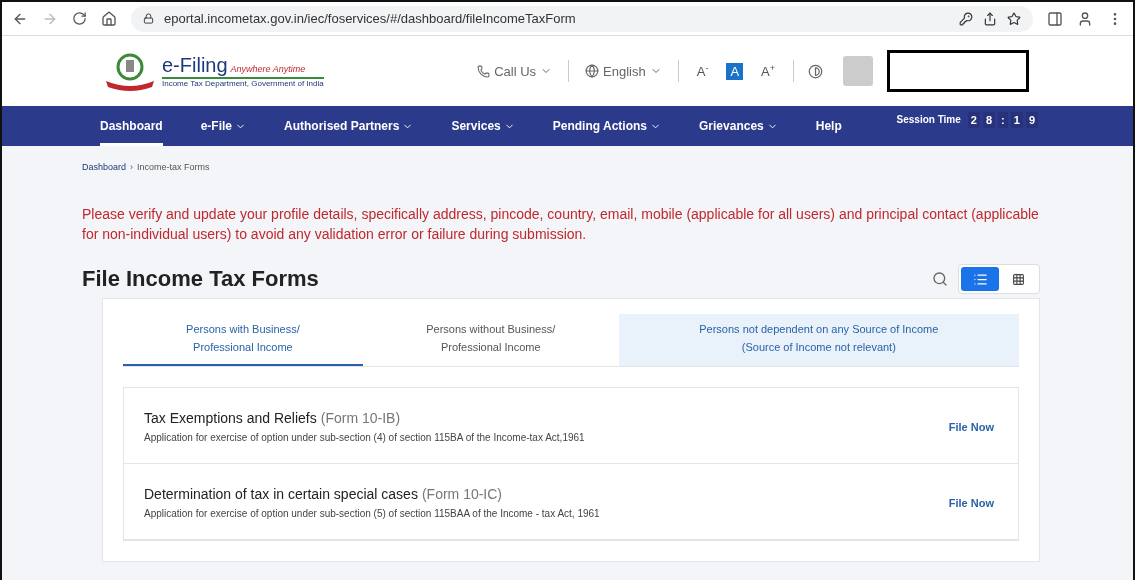 The height and width of the screenshot is (580, 1135). What do you see at coordinates (349, 126) in the screenshot?
I see `nav-item: Authorised Partners` at bounding box center [349, 126].